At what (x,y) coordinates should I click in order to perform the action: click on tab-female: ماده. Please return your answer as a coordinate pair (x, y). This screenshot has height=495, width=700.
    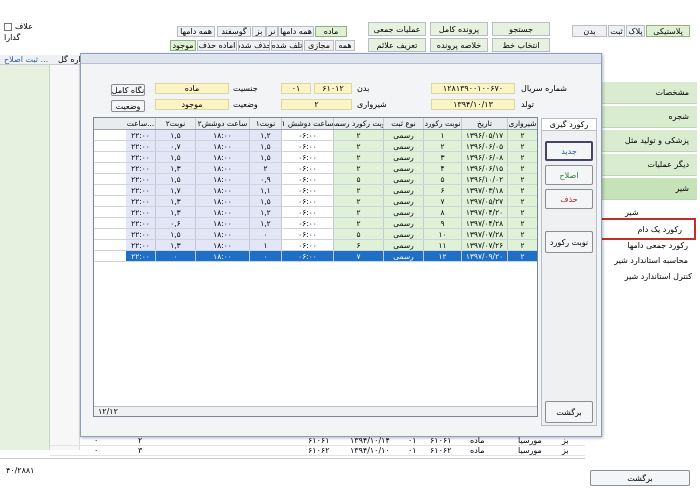
    Looking at the image, I should click on (331, 31).